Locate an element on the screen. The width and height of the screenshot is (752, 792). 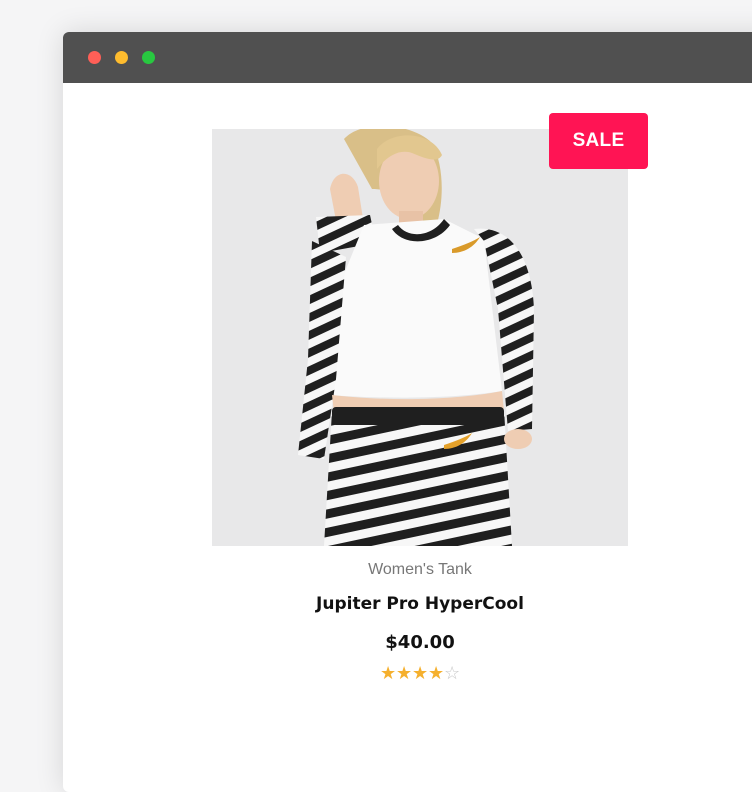
minimize-window-button is located at coordinates (121, 57).